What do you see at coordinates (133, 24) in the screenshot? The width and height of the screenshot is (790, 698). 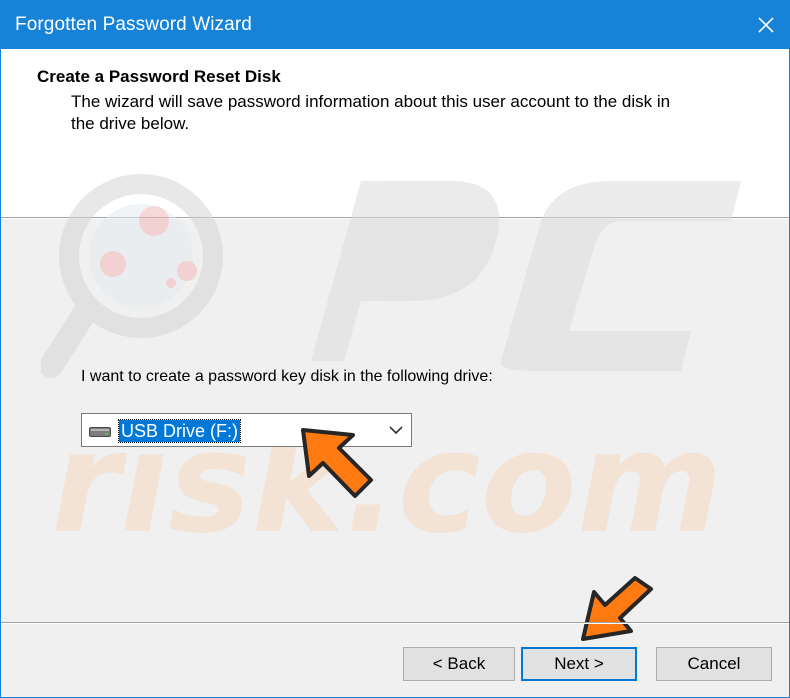 I see `window-title: Forgotten Password Wizard` at bounding box center [133, 24].